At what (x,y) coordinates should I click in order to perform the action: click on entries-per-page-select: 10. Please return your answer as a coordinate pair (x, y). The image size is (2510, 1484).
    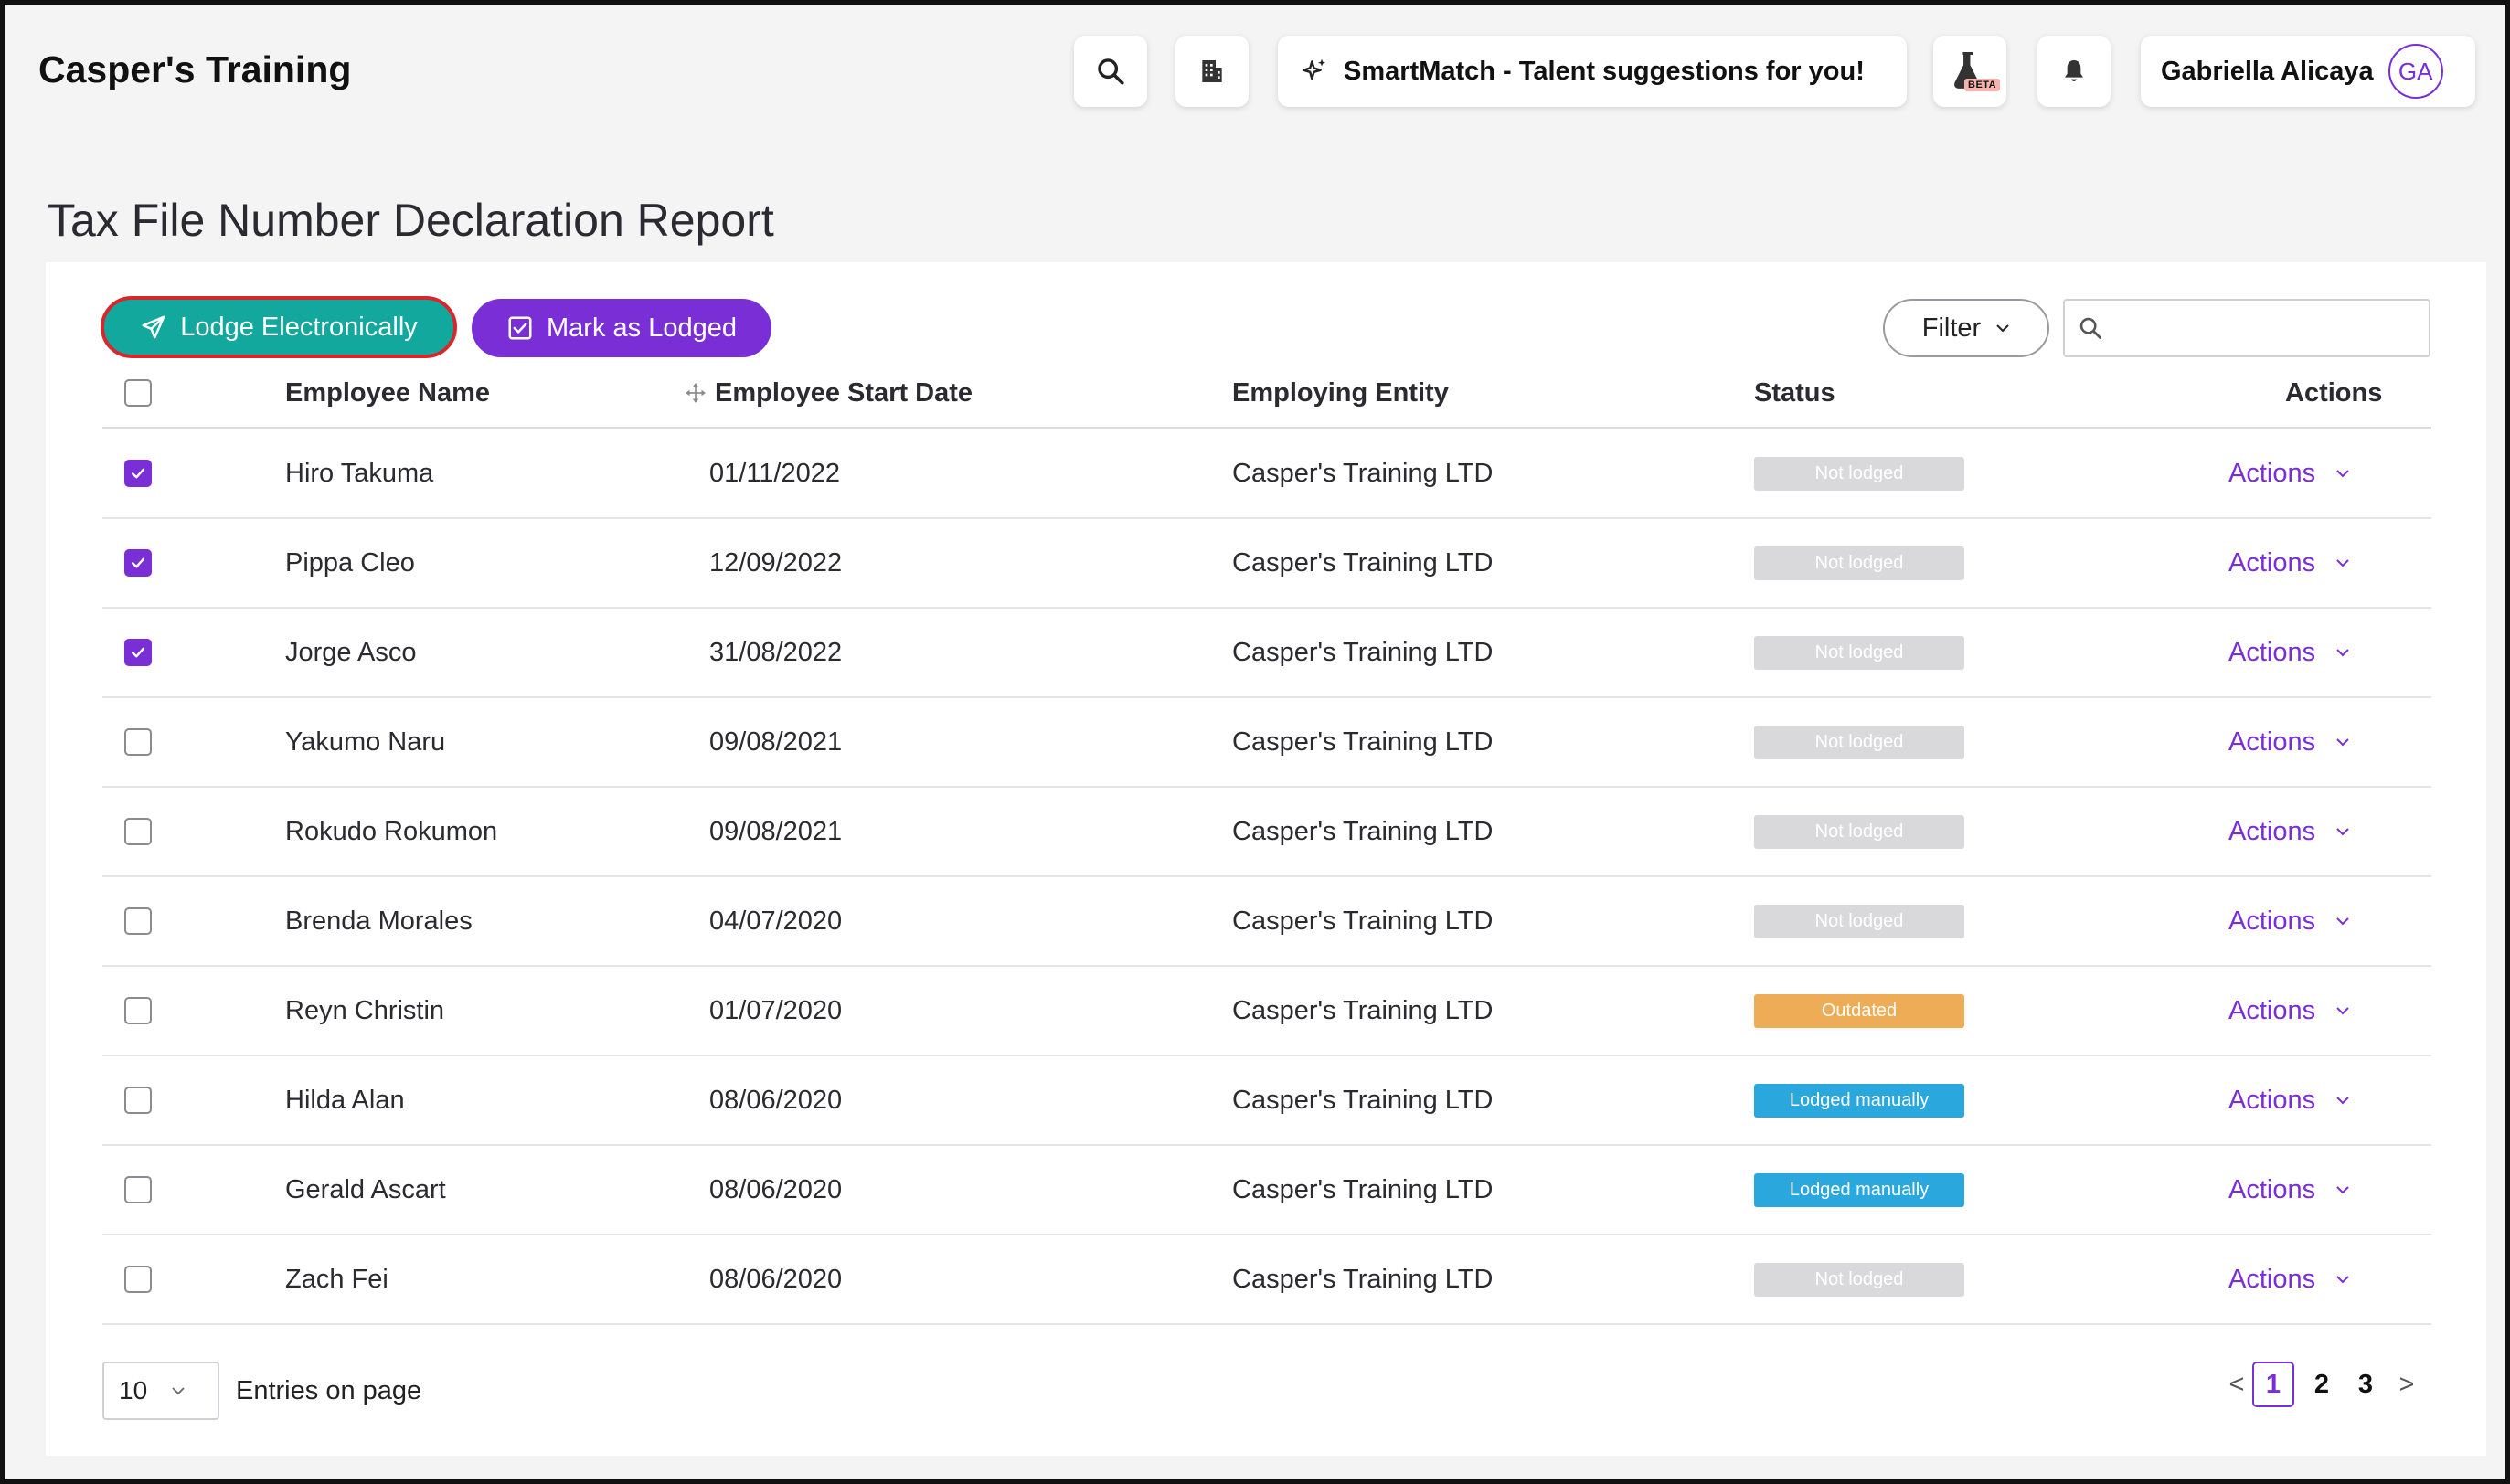
    Looking at the image, I should click on (160, 1391).